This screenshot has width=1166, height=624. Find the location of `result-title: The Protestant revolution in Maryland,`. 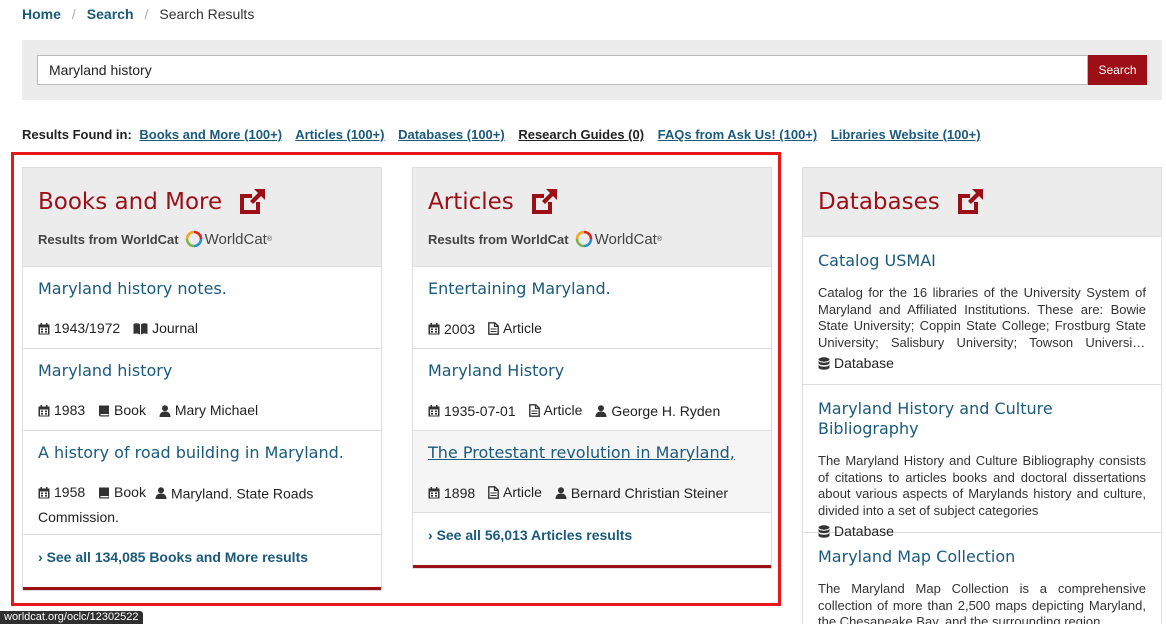

result-title: The Protestant revolution in Maryland, is located at coordinates (592, 453).